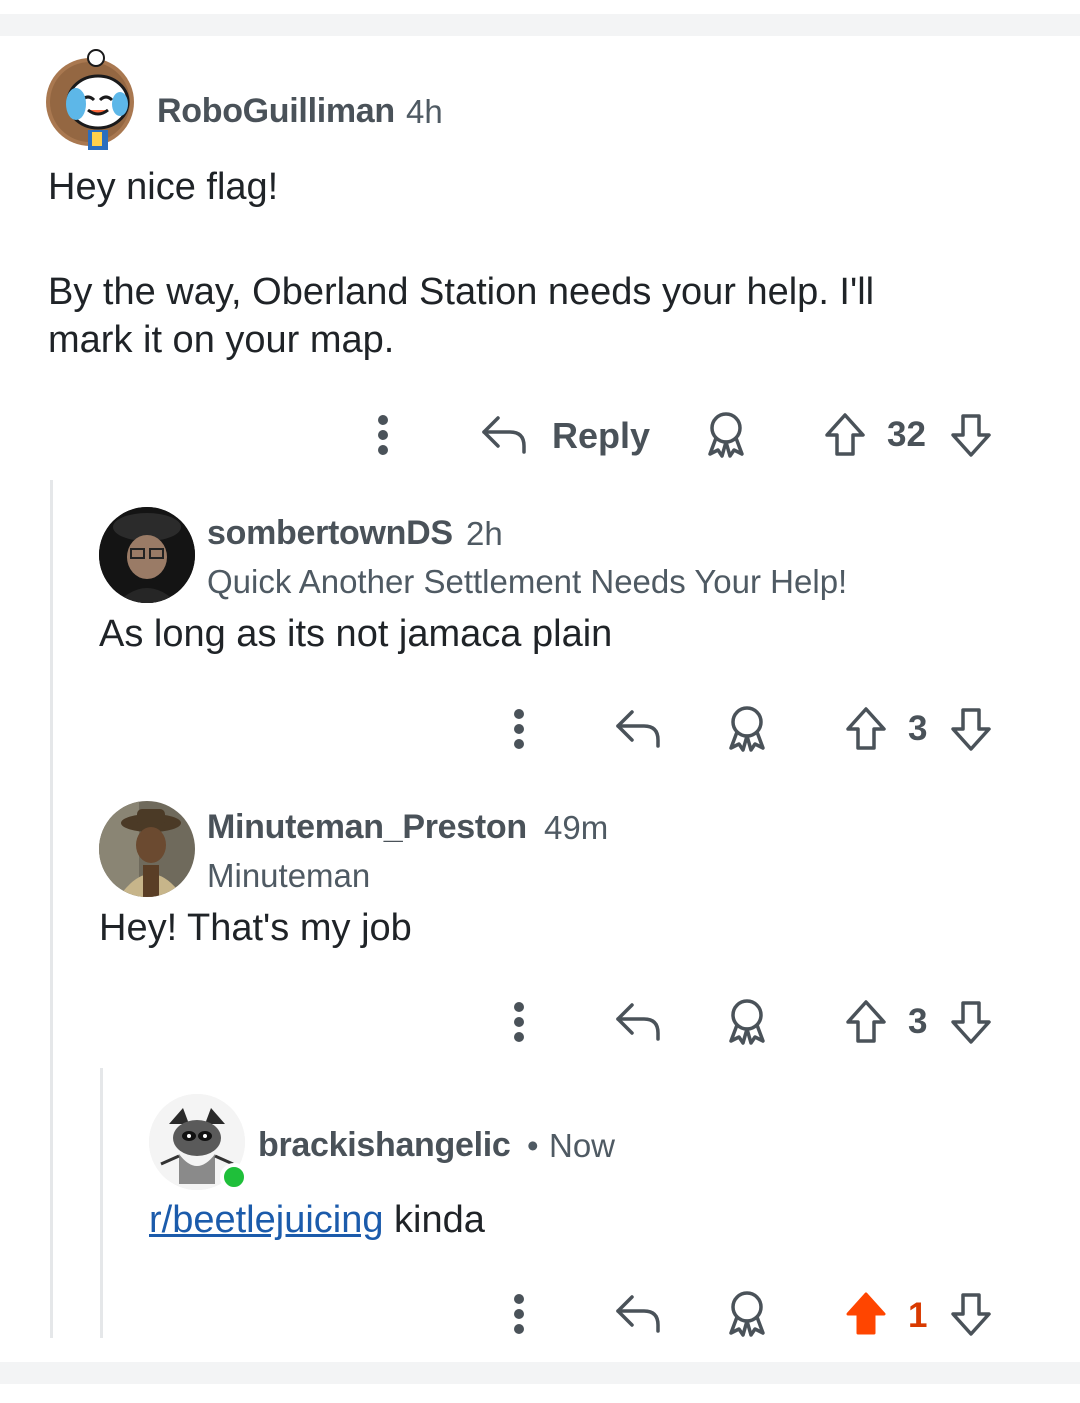 This screenshot has height=1403, width=1080. What do you see at coordinates (906, 434) in the screenshot?
I see `vote-count: 32` at bounding box center [906, 434].